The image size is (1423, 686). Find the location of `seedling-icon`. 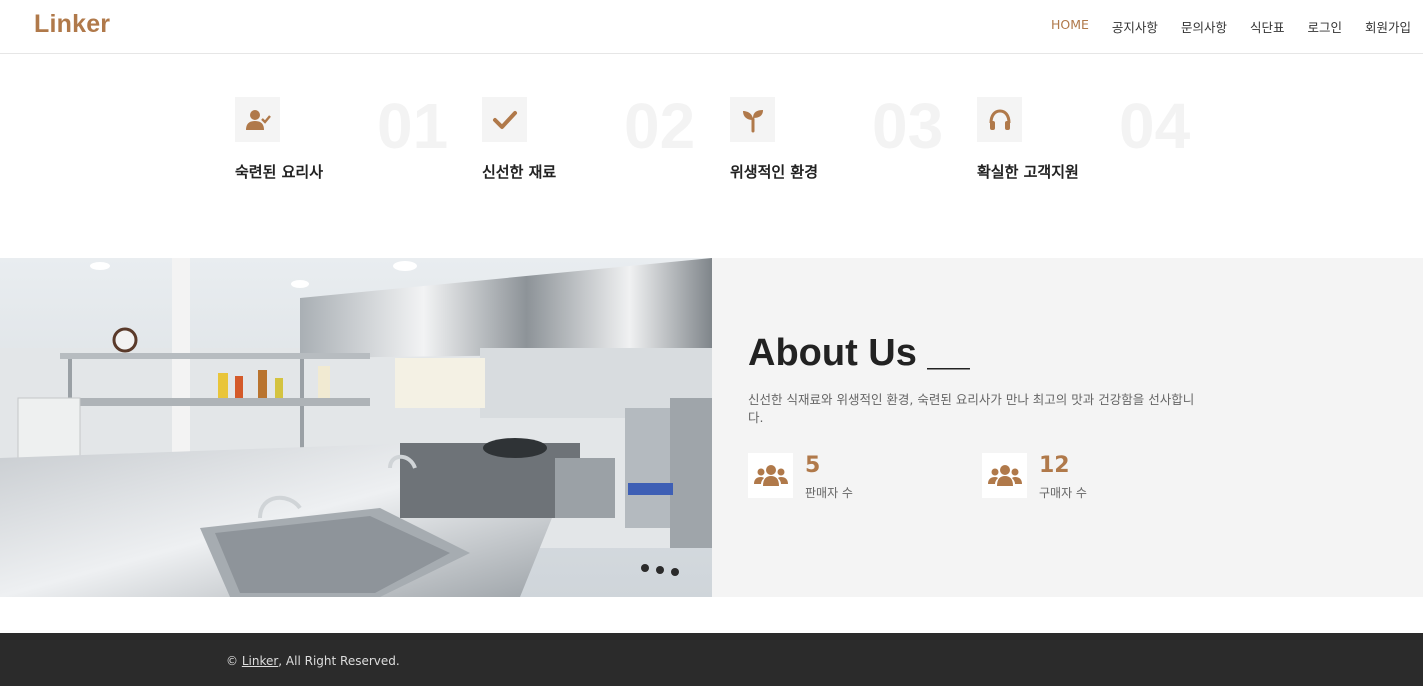

seedling-icon is located at coordinates (752, 119).